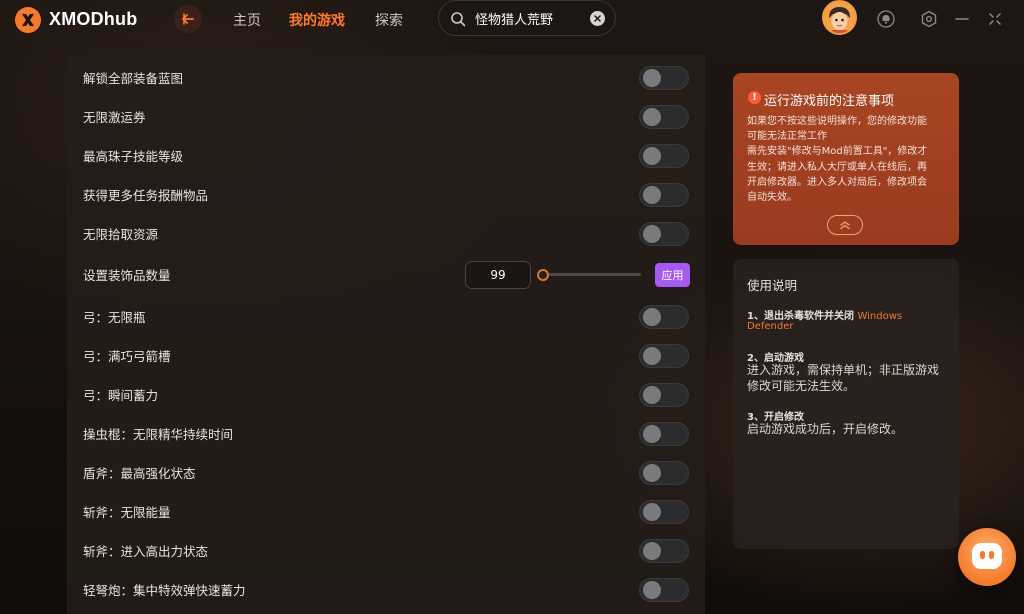 This screenshot has width=1024, height=614. Describe the element at coordinates (386, 155) in the screenshot. I see `mod-row: 最高珠子技能等级` at that location.